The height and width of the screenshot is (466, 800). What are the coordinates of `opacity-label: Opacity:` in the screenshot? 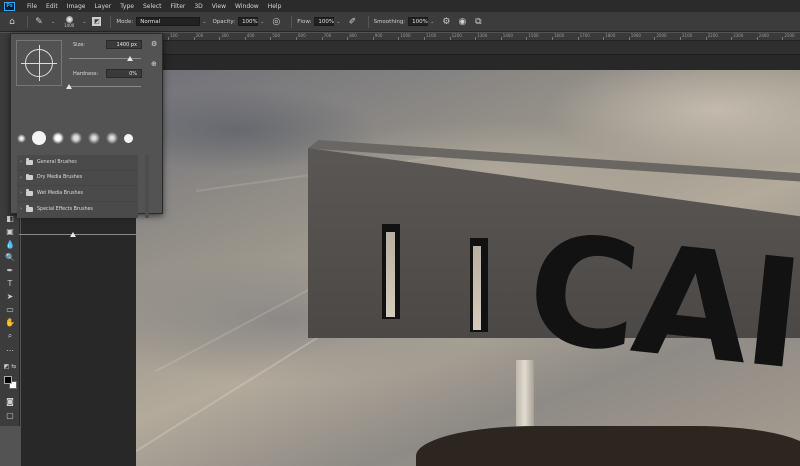 It's located at (224, 21).